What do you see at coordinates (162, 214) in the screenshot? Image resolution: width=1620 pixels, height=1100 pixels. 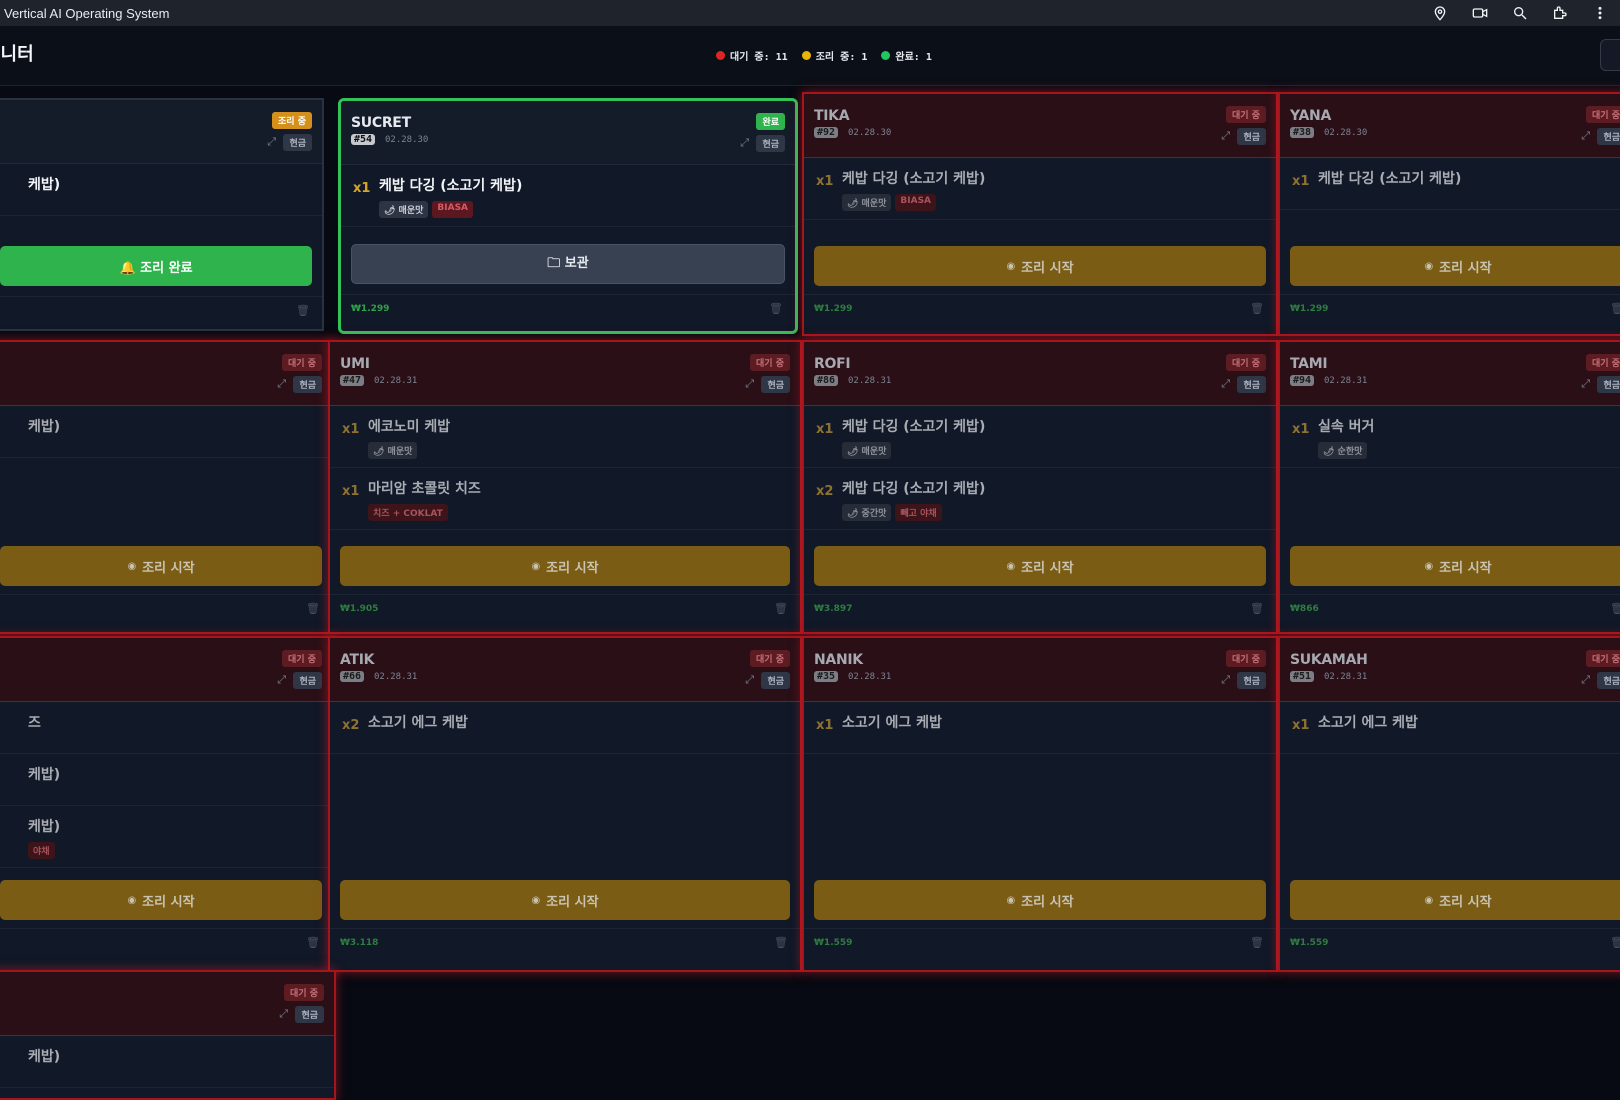 I see `order-card-cooking-1: 조리 중 ⤢ 현금 케밥) 🔔 조리 완료 🗑` at bounding box center [162, 214].